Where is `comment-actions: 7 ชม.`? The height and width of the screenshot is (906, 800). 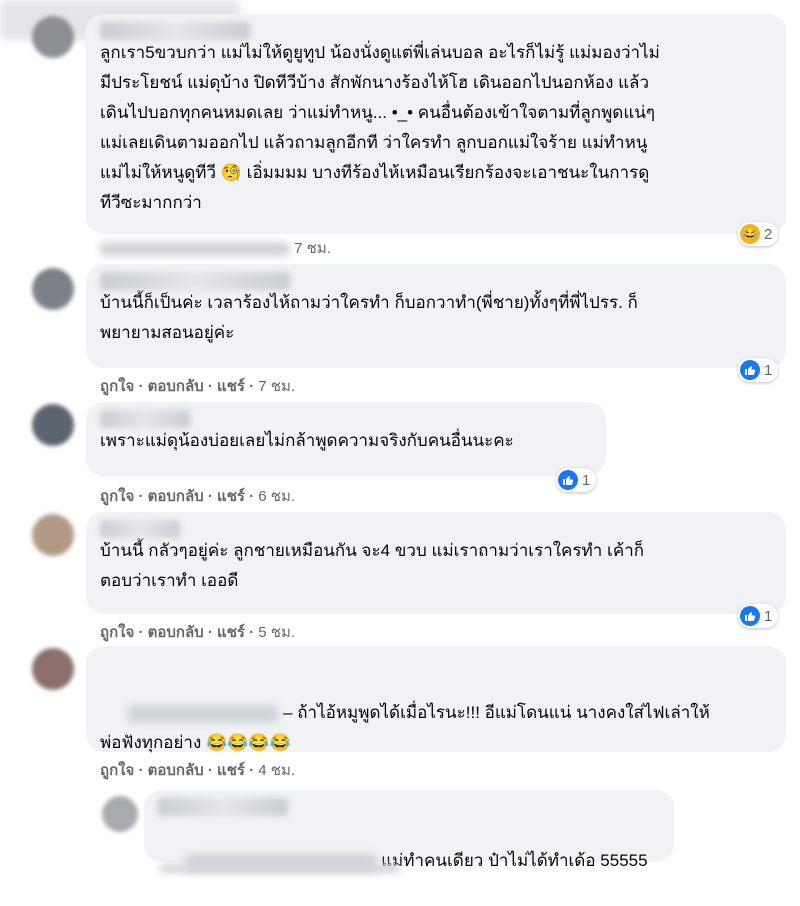
comment-actions: 7 ชม. is located at coordinates (215, 248).